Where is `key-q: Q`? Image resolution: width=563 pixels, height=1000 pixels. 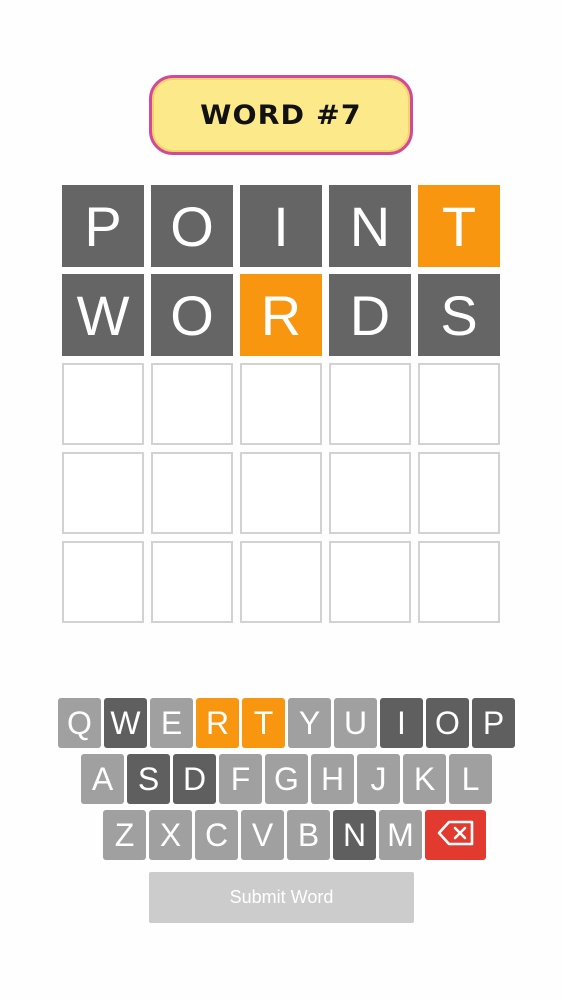 key-q: Q is located at coordinates (79, 723).